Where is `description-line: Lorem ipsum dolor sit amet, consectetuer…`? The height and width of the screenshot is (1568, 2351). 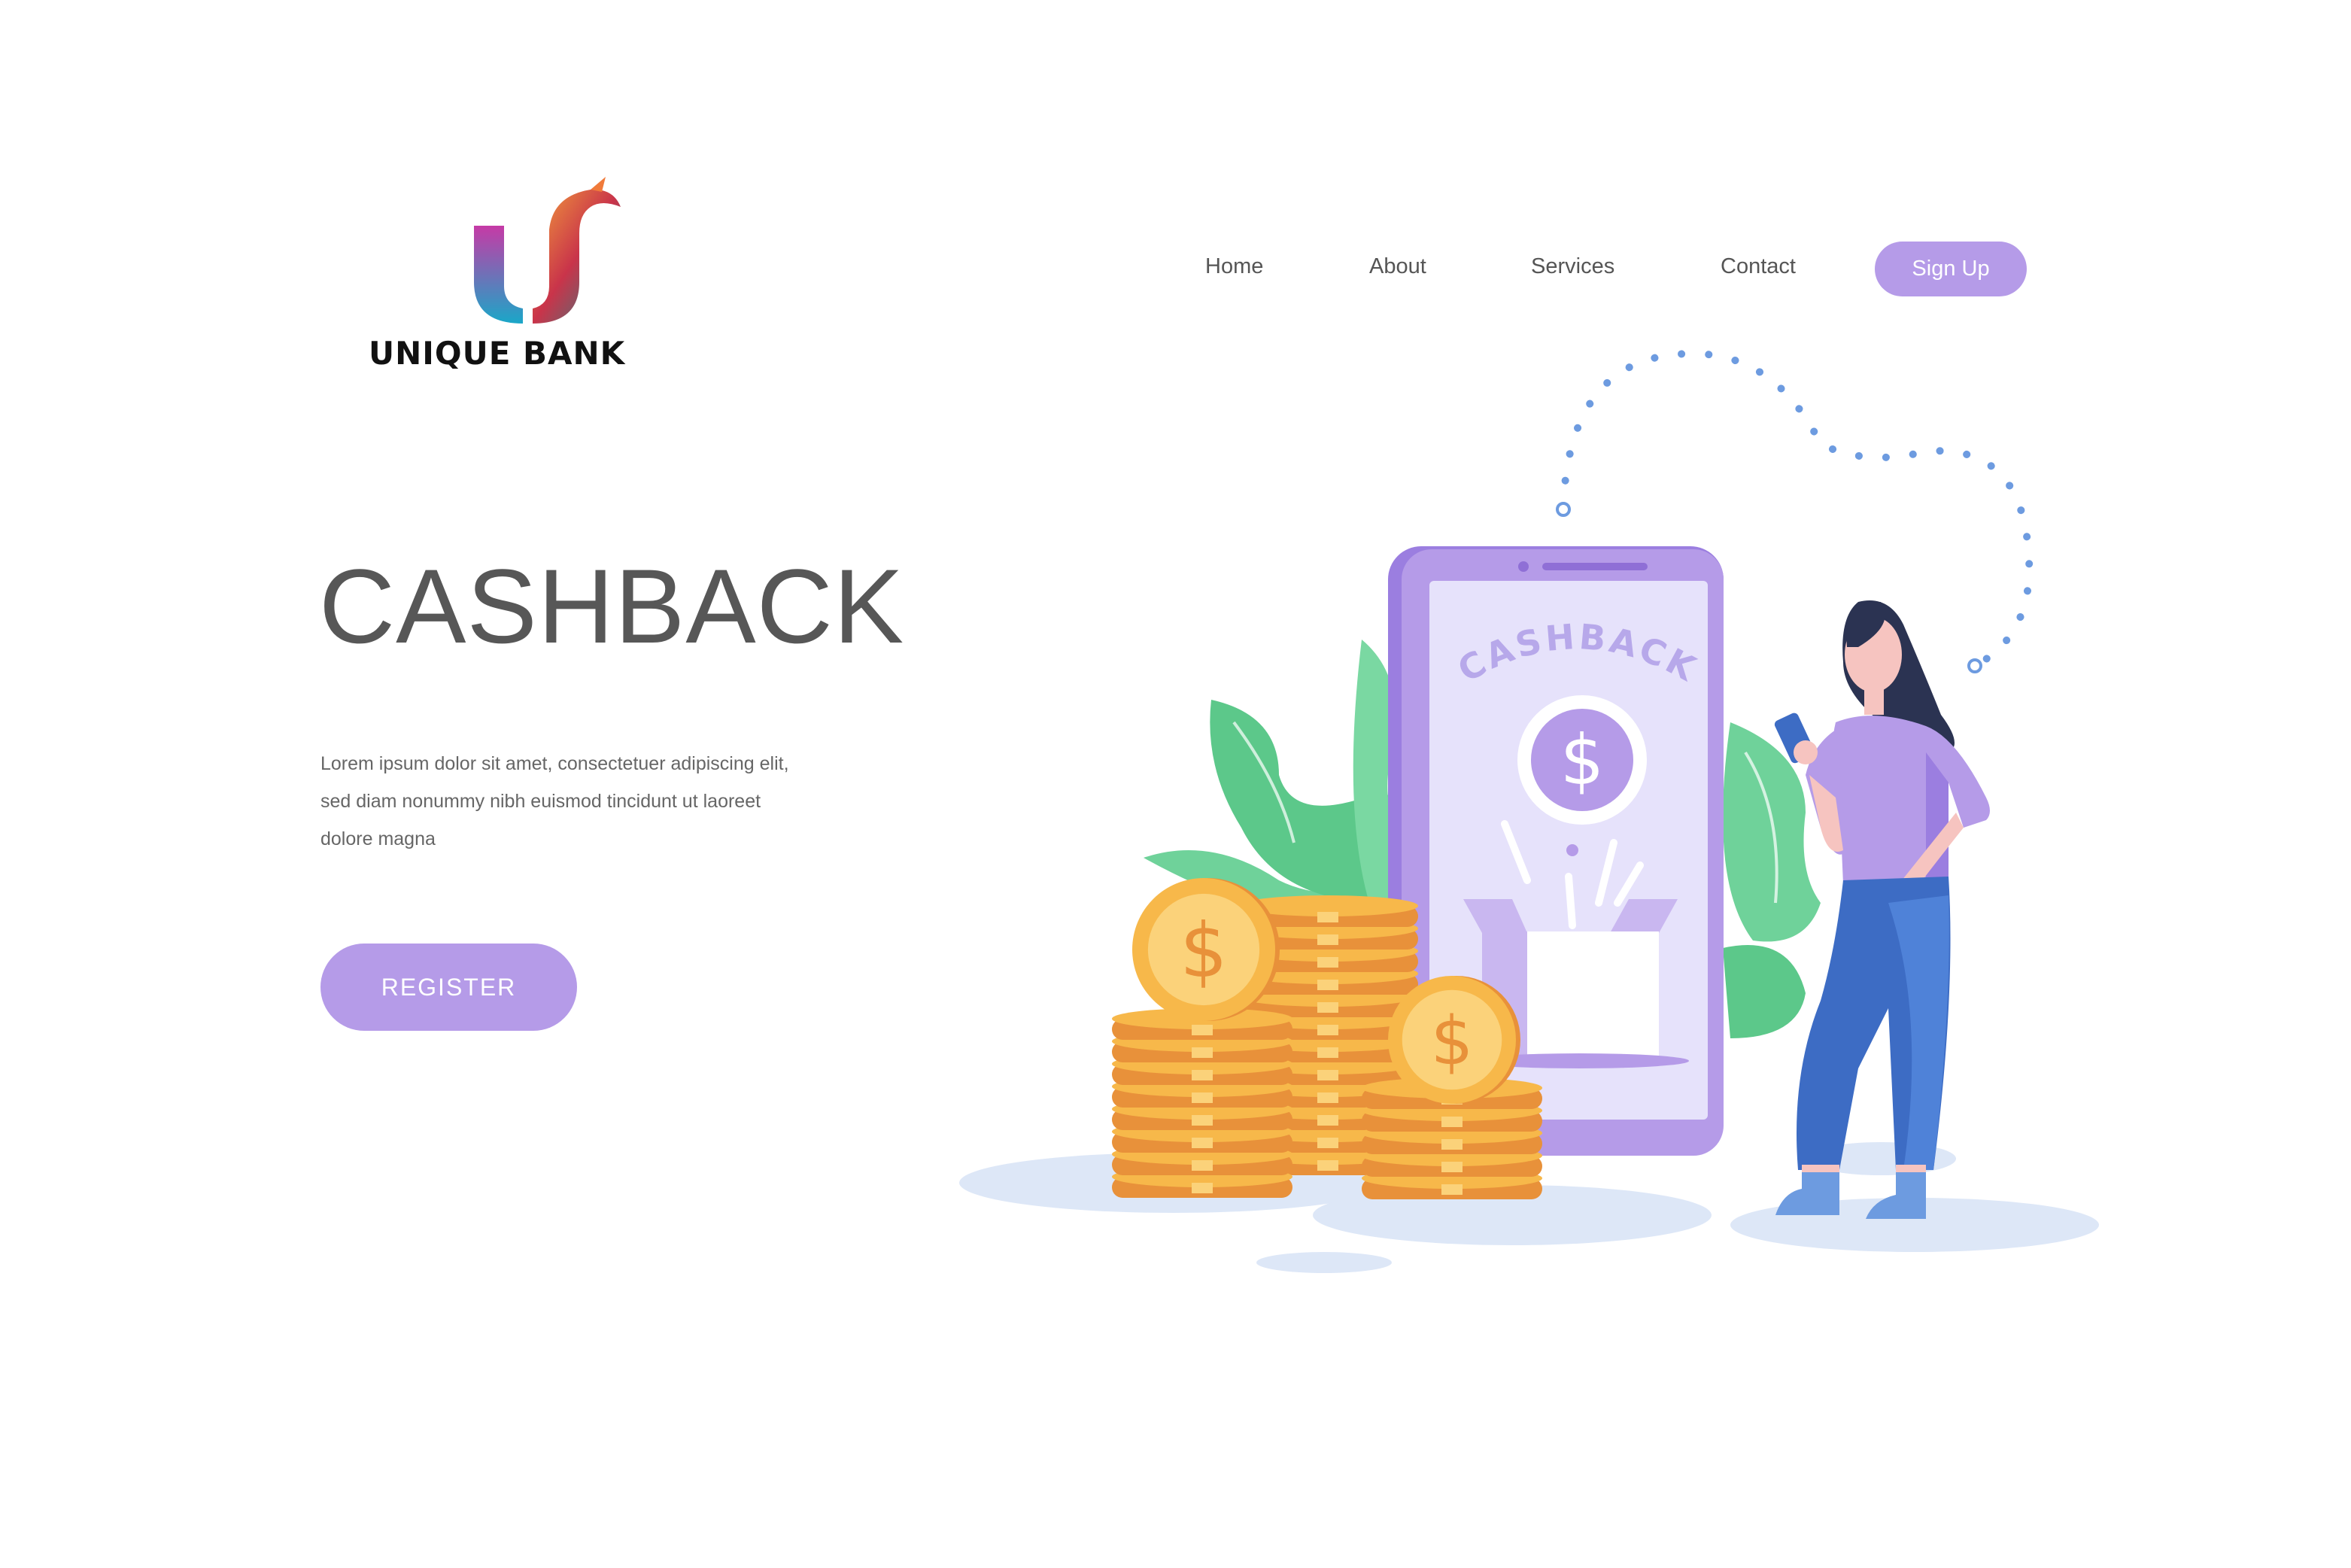
description-line: Lorem ipsum dolor sit amet, consectetuer… is located at coordinates (554, 763).